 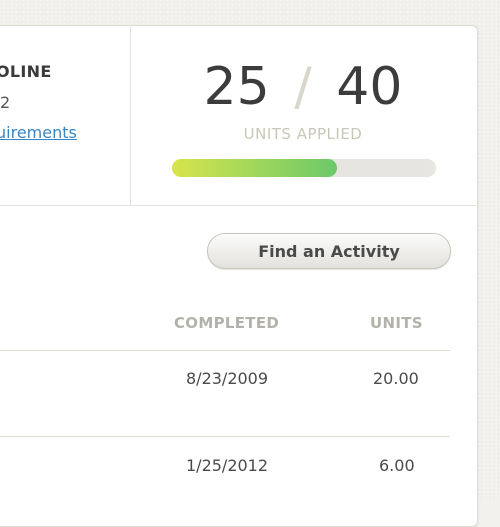 What do you see at coordinates (5, 102) in the screenshot?
I see `status-subtitle: 2` at bounding box center [5, 102].